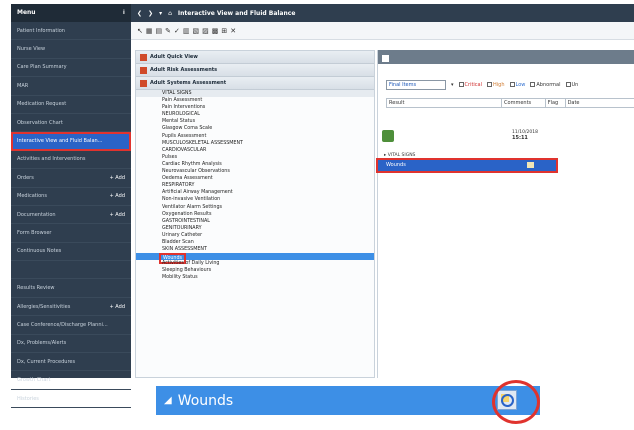  What do you see at coordinates (180, 278) in the screenshot?
I see `section-label: Mobility Status` at bounding box center [180, 278].